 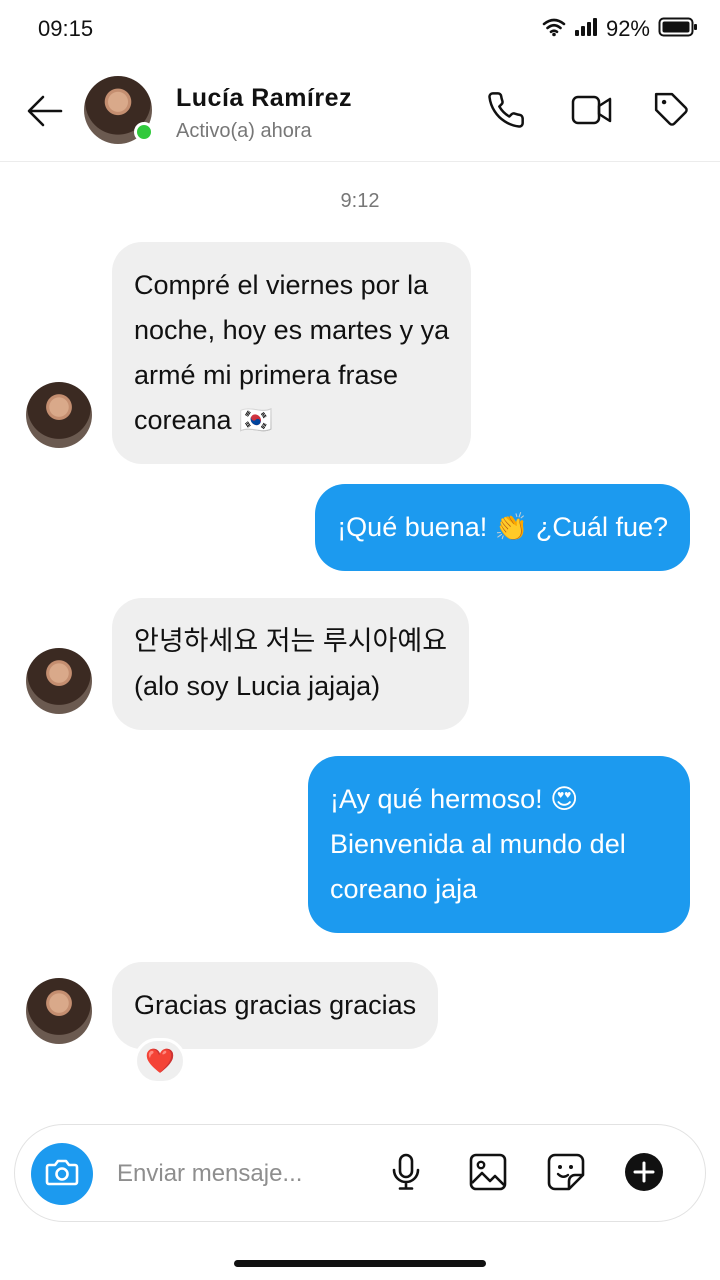 What do you see at coordinates (360, 1263) in the screenshot?
I see `home-indicator` at bounding box center [360, 1263].